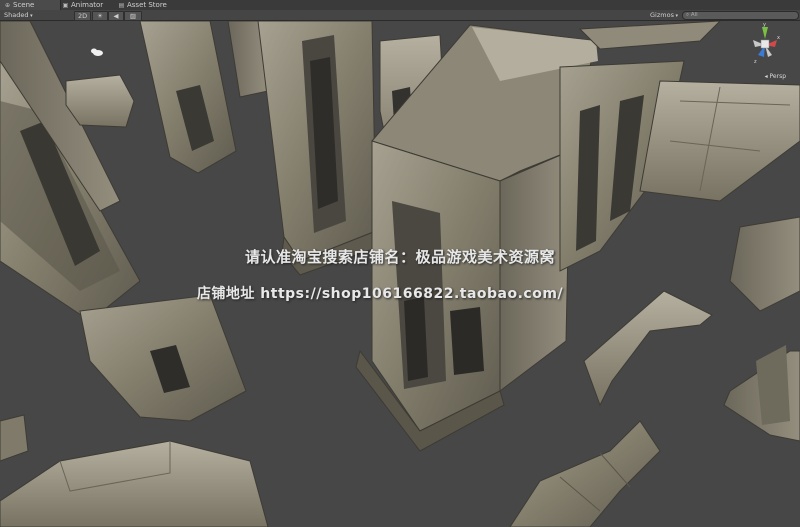 The image size is (800, 527). What do you see at coordinates (649, 35) in the screenshot?
I see `ruin-top-slab` at bounding box center [649, 35].